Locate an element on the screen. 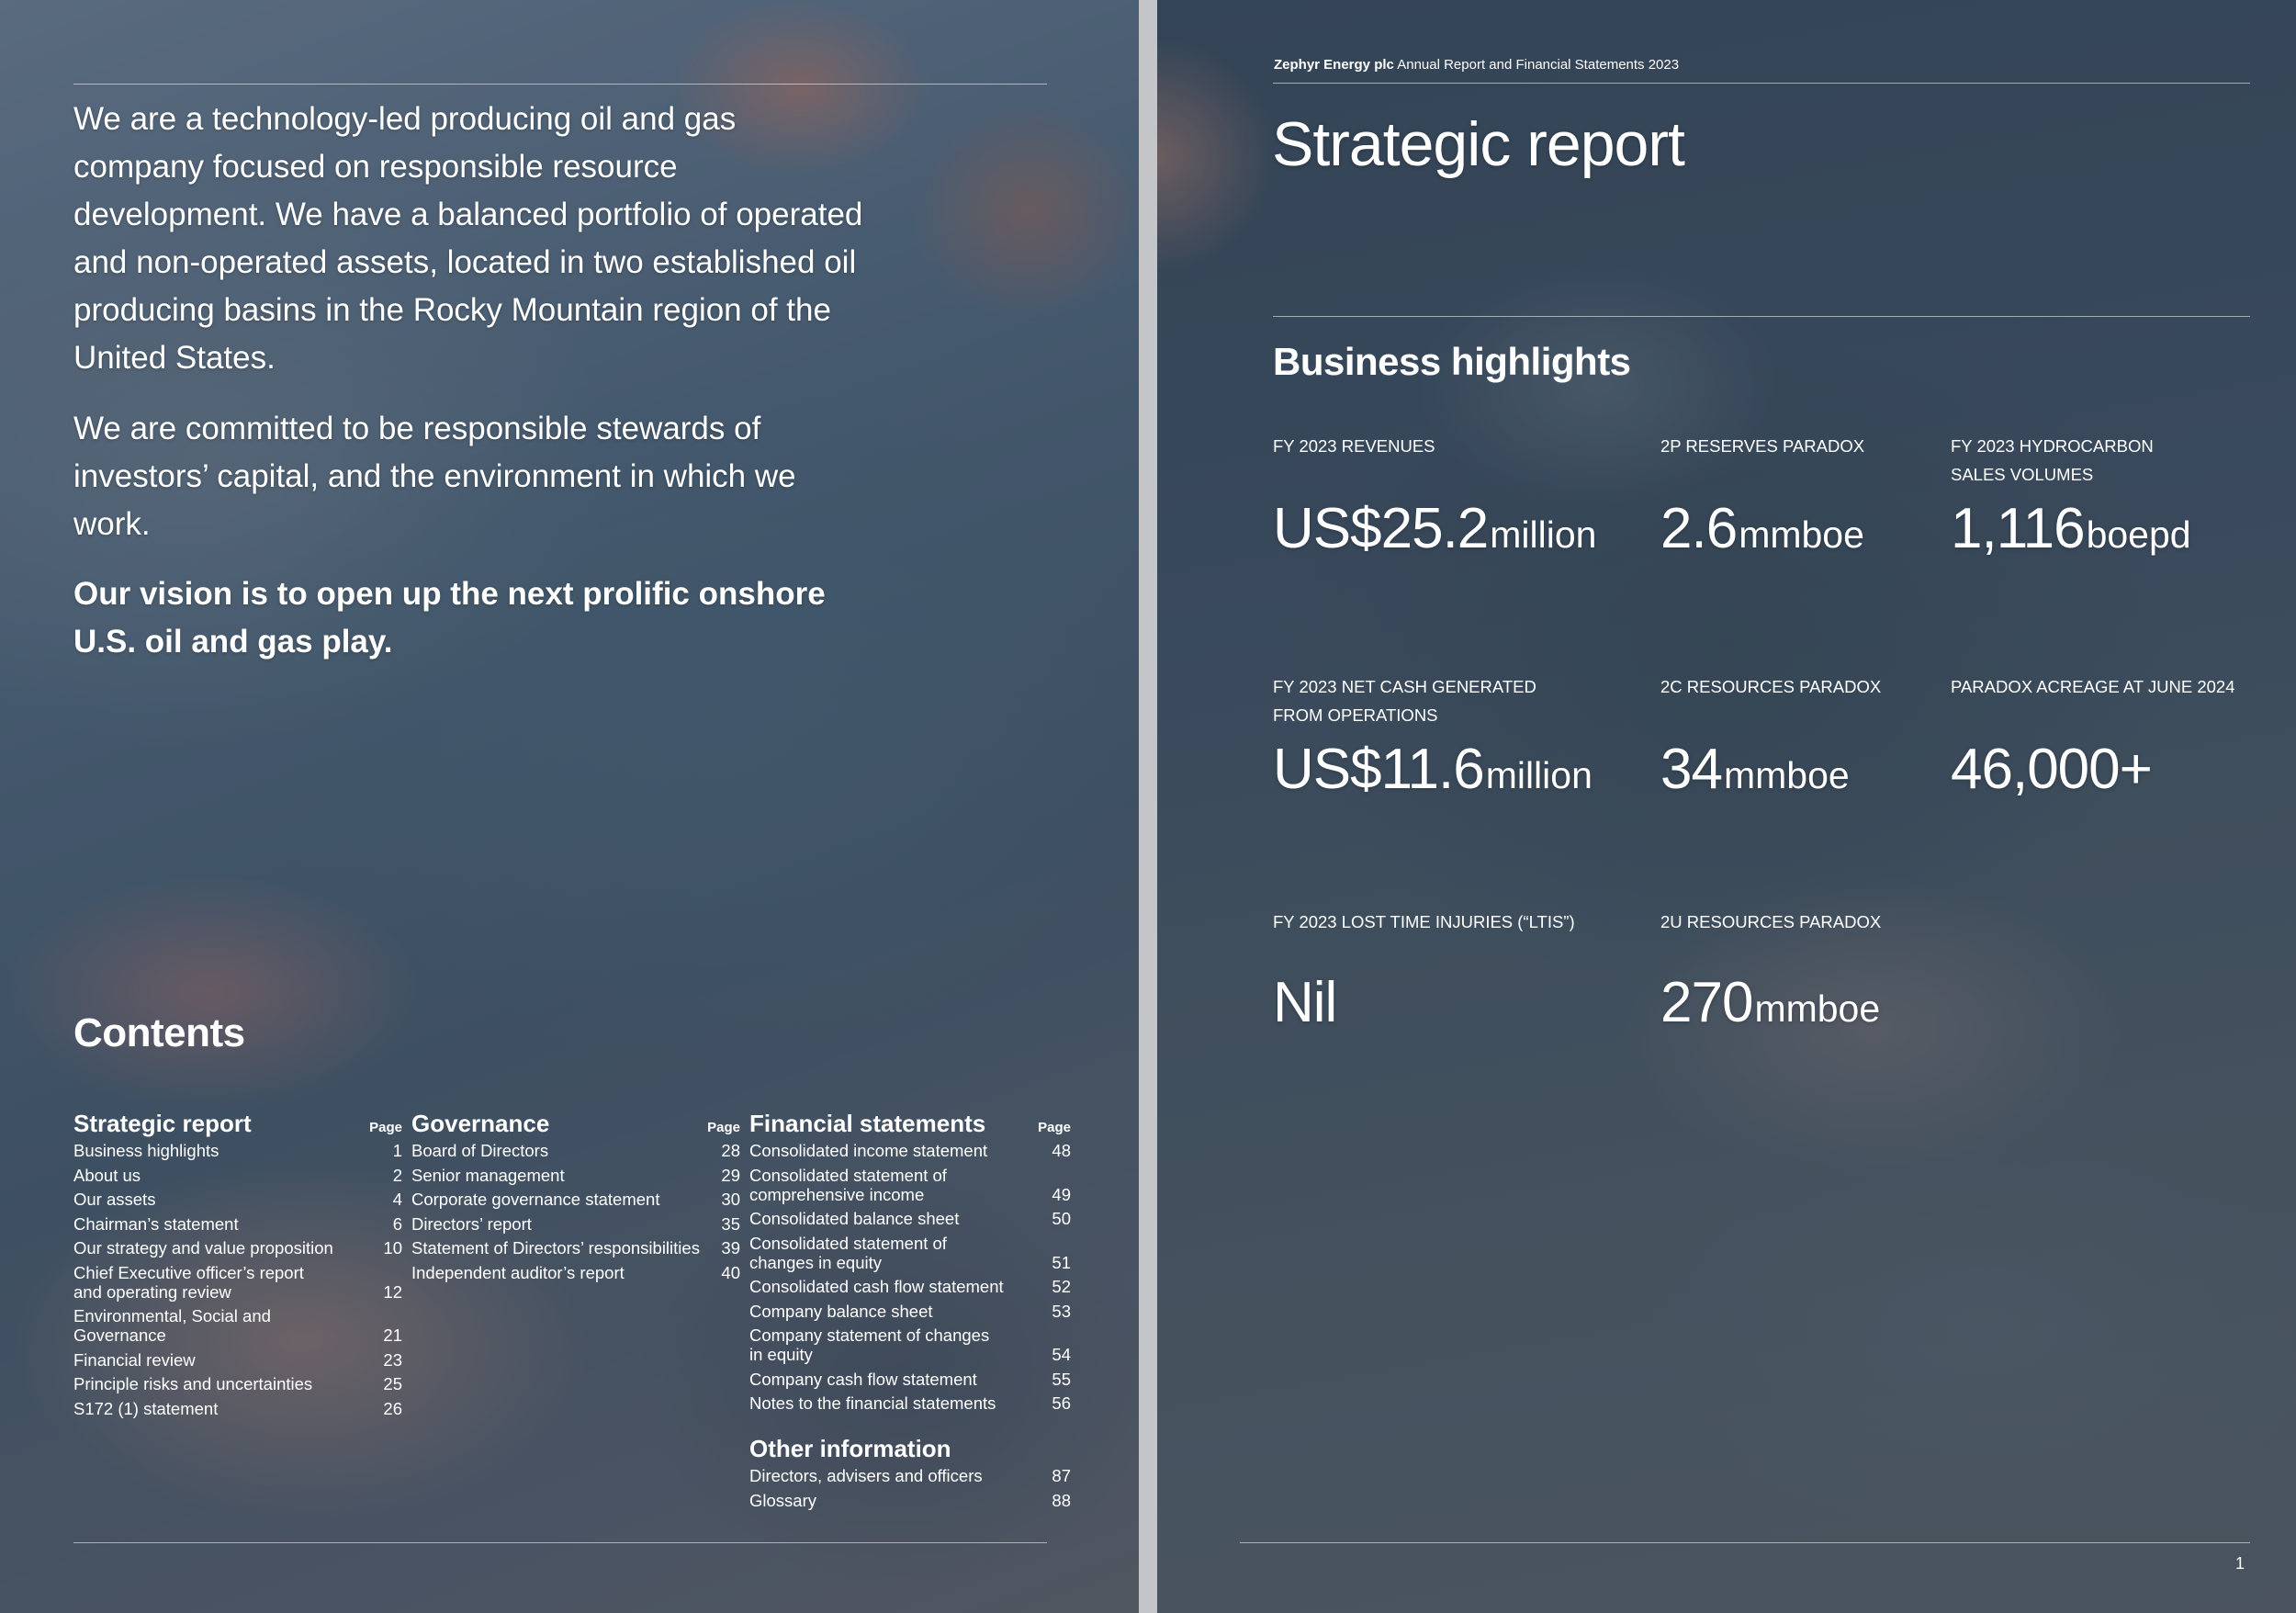 The image size is (2296, 1613). top-divider is located at coordinates (560, 84).